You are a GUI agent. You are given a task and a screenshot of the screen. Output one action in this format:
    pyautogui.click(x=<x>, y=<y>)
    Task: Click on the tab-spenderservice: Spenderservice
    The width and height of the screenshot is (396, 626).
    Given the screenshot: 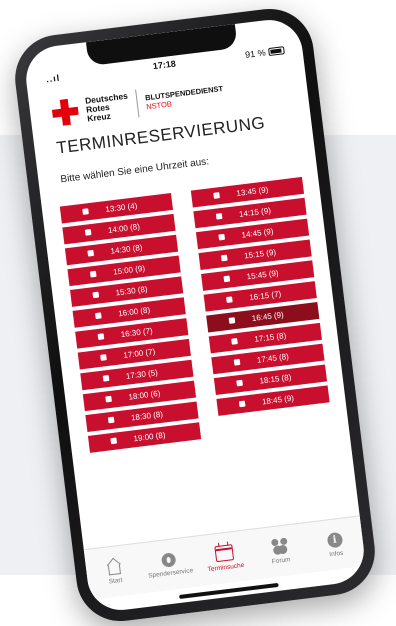 What is the action you would take?
    pyautogui.click(x=169, y=565)
    